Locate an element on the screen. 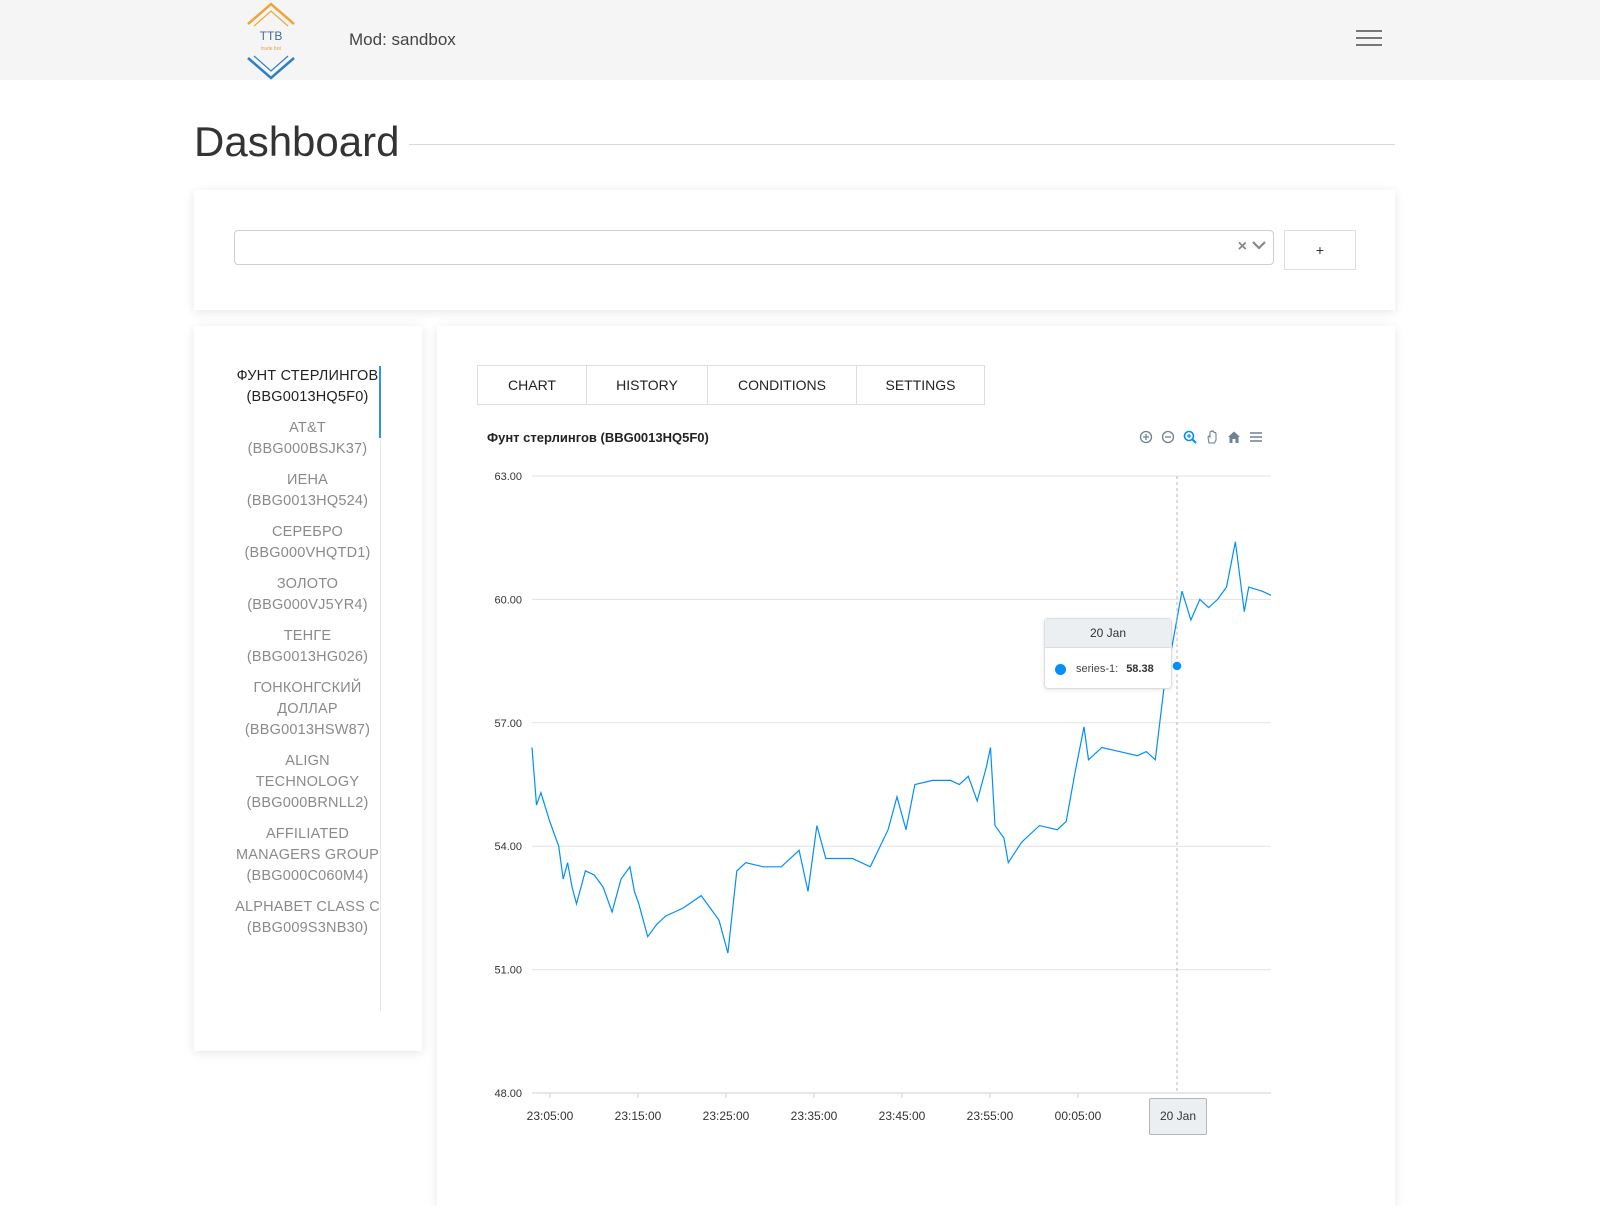  instrument-item: ФУНТ СТЕРЛИНГОВ (BBG0013HQ5F0) is located at coordinates (307, 387).